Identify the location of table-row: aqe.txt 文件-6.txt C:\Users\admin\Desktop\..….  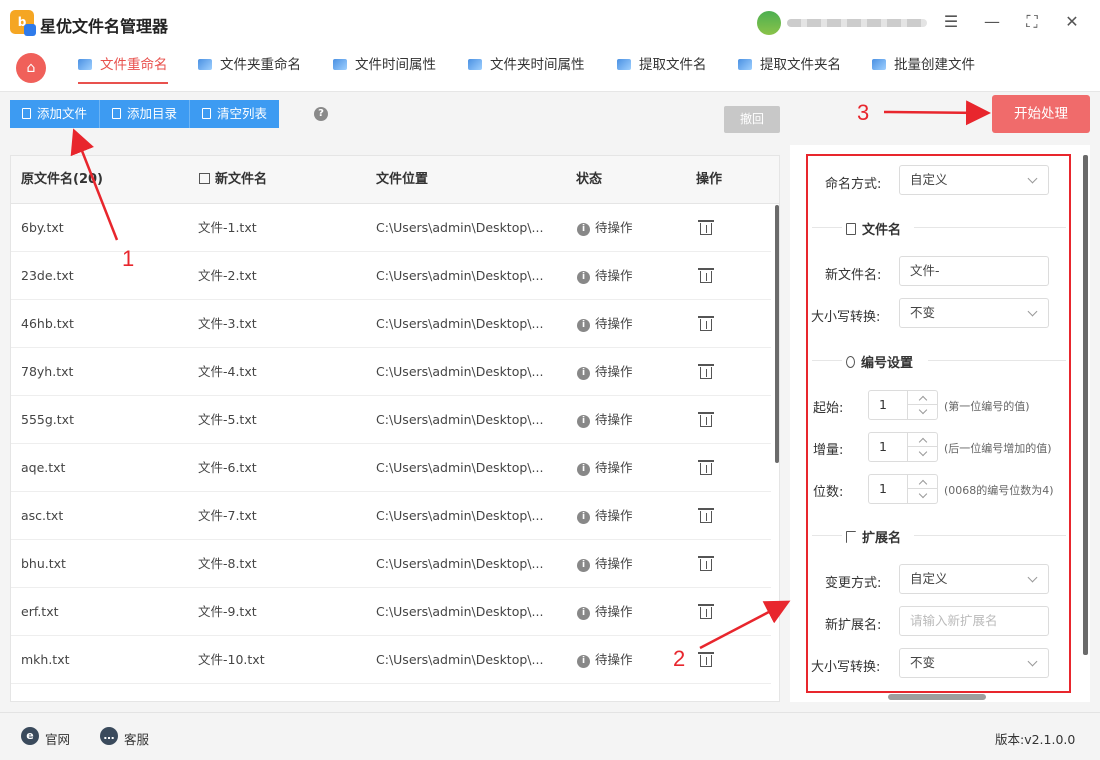
(391, 468).